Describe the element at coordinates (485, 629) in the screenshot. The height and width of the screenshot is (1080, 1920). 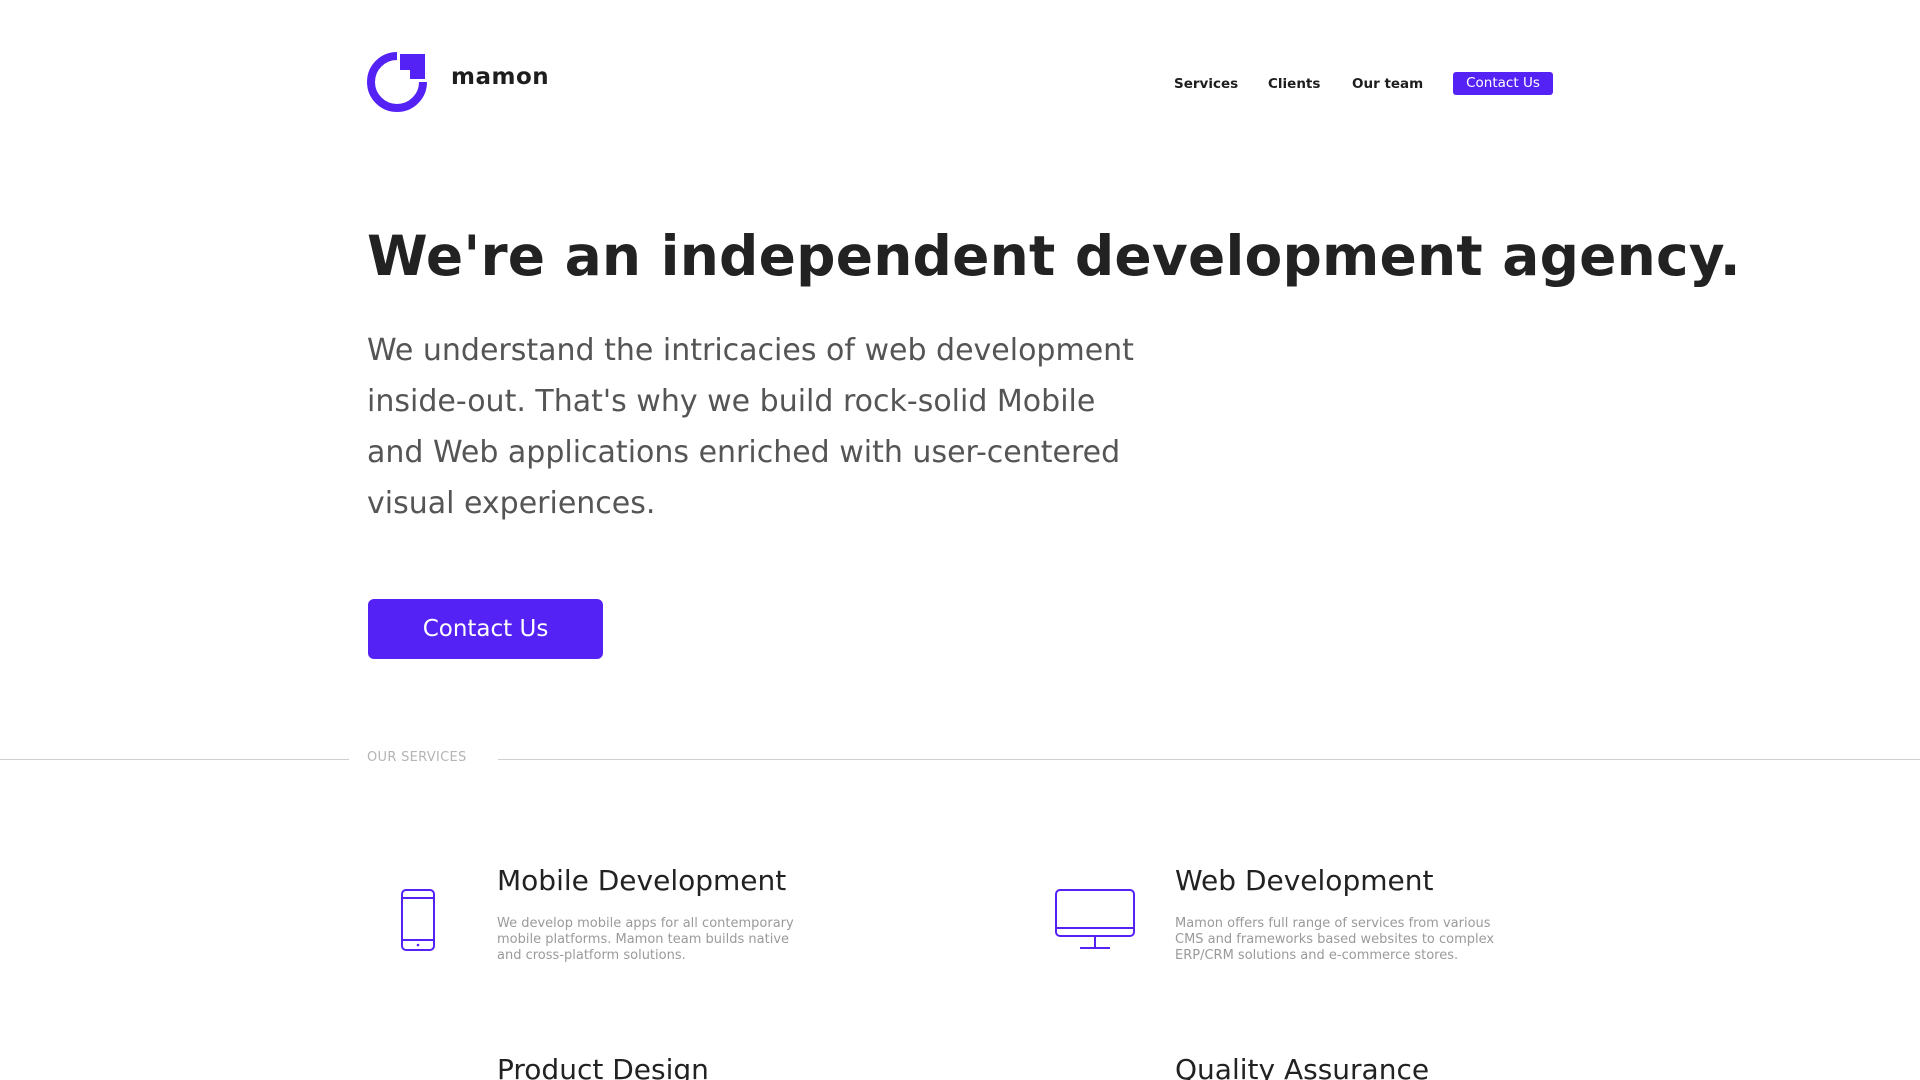
I see `hero-contact-us-button: Contact Us` at that location.